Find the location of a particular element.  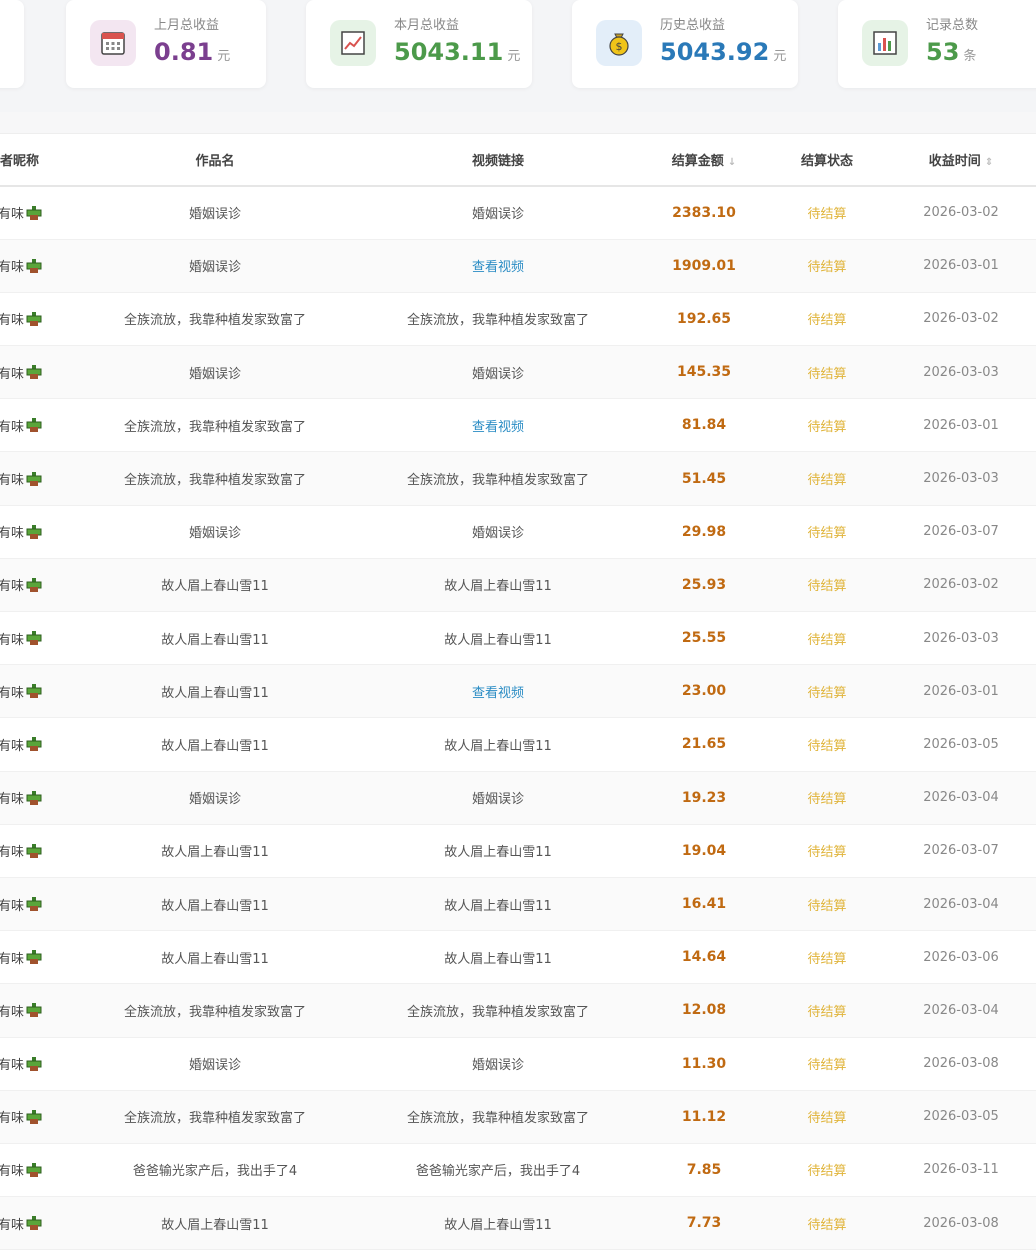

bar-chart-icon is located at coordinates (885, 43).